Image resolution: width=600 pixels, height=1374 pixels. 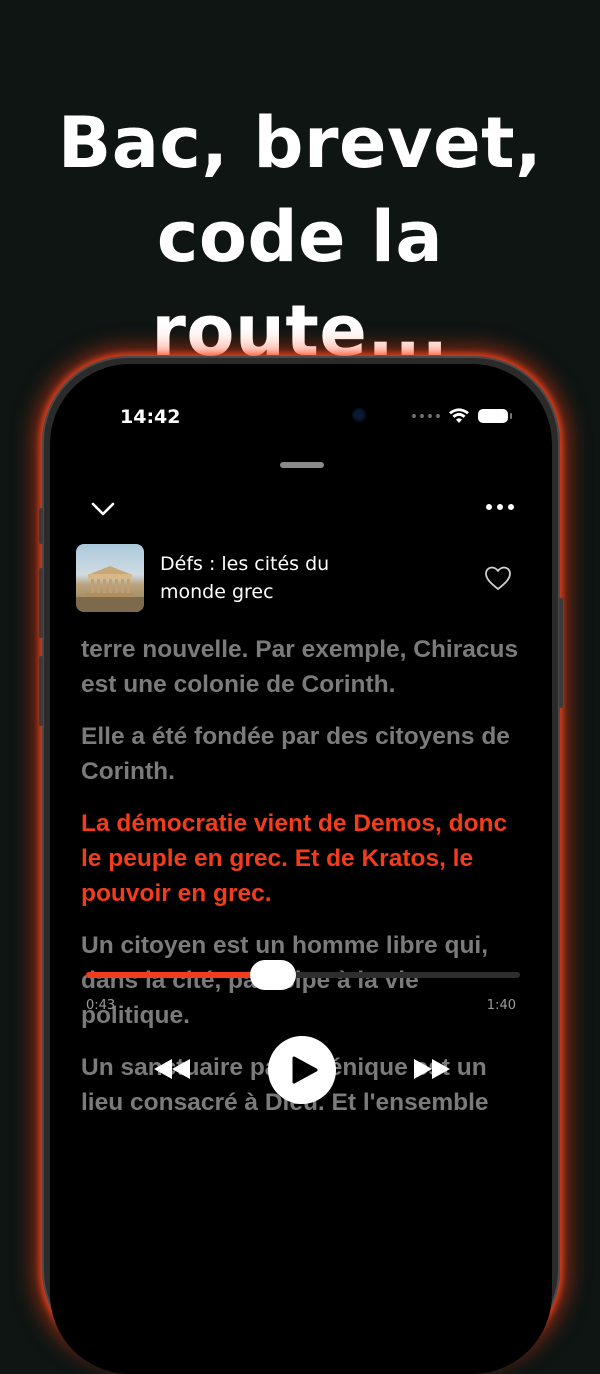 I want to click on phone-volume-down, so click(x=41, y=691).